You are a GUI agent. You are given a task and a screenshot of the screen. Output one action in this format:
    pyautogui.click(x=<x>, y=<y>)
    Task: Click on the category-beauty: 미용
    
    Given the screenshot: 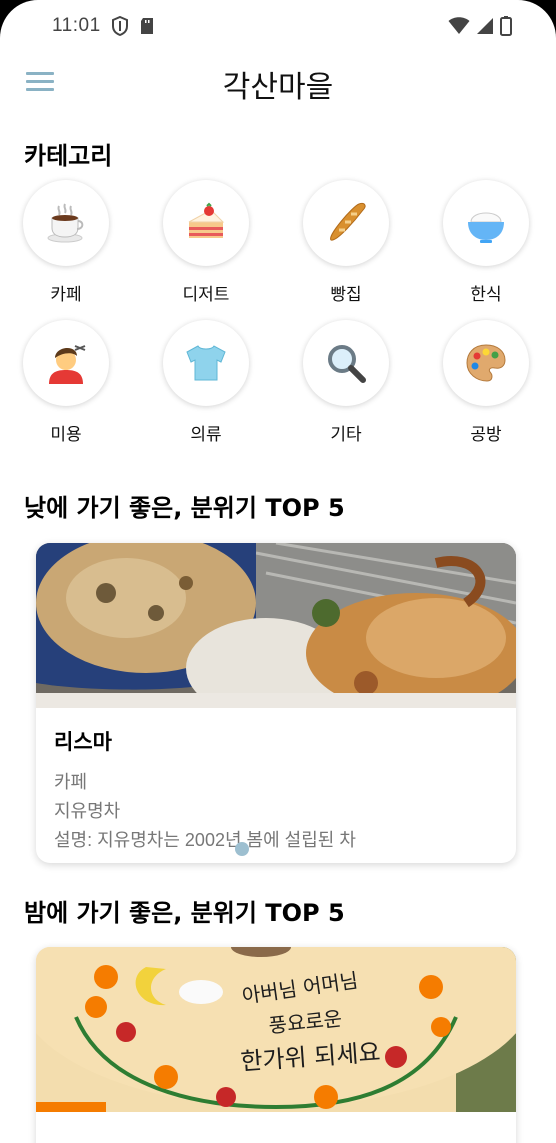 What is the action you would take?
    pyautogui.click(x=66, y=382)
    